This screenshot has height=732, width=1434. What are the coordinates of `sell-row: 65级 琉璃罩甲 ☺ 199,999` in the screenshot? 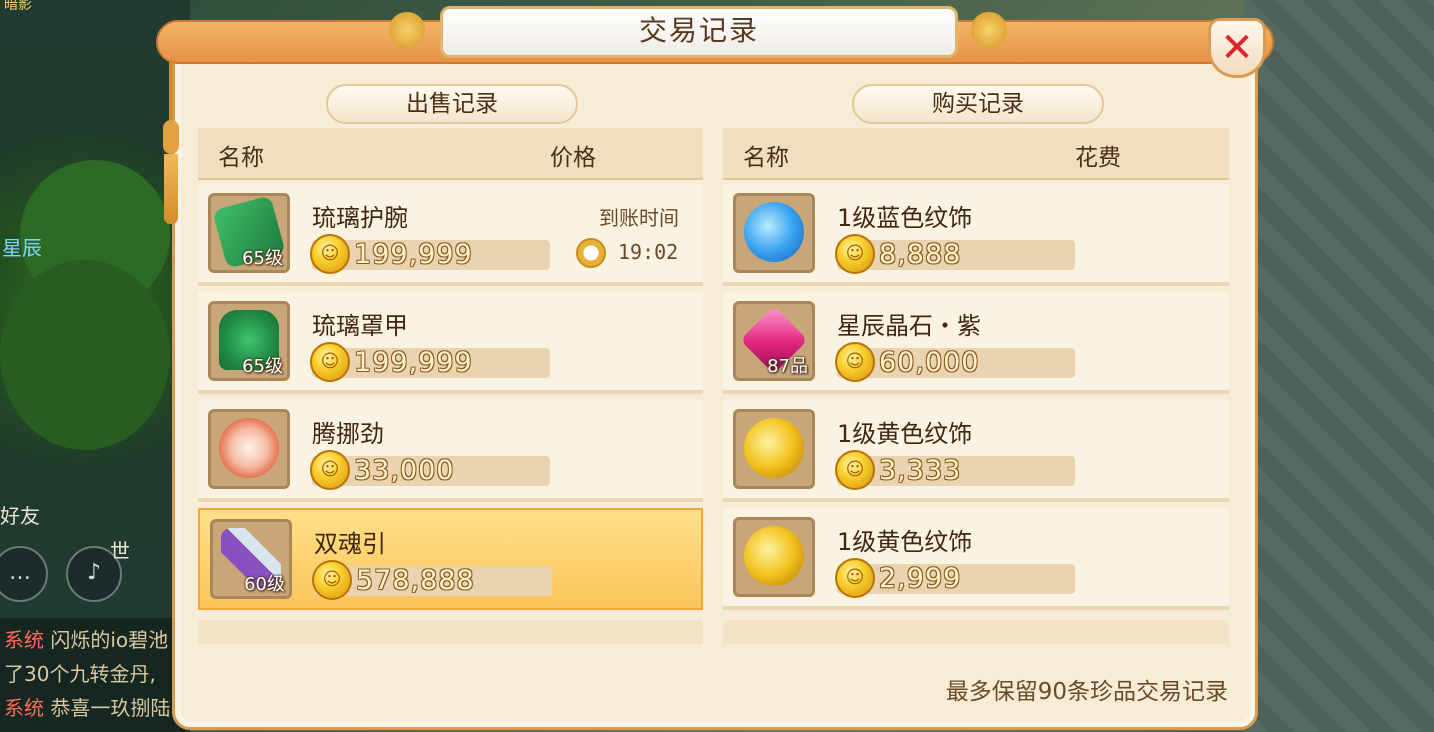 It's located at (450, 343).